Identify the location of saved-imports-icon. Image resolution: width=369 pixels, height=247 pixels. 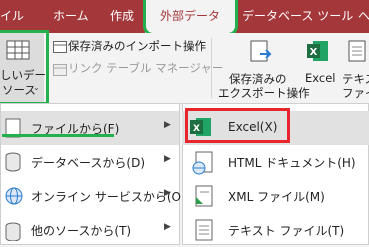
(60, 45).